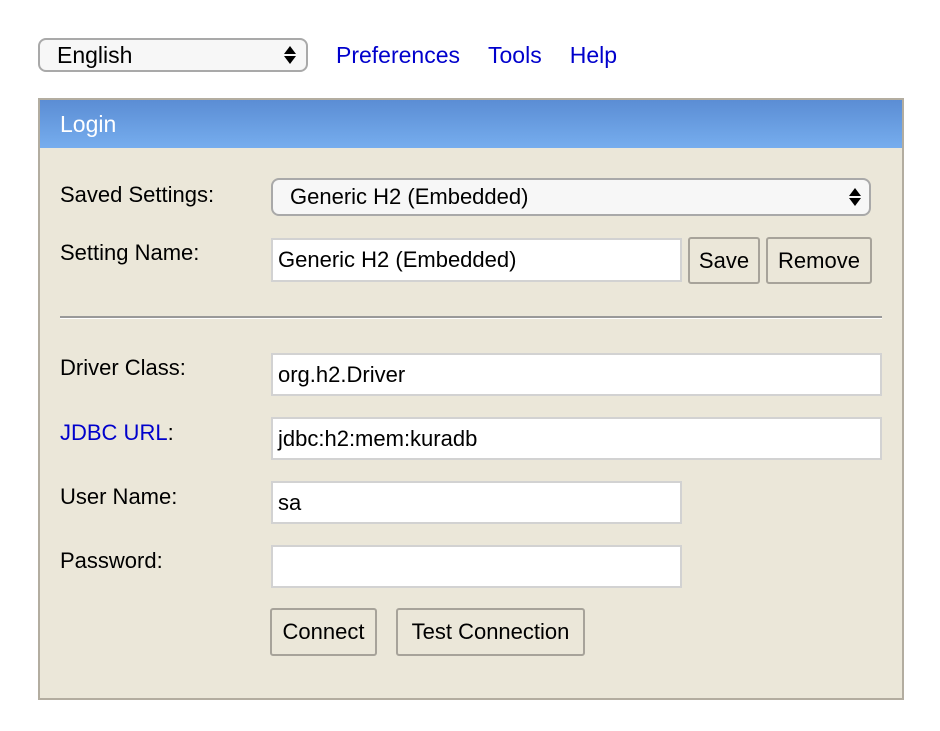 The height and width of the screenshot is (731, 940). I want to click on password-input, so click(476, 566).